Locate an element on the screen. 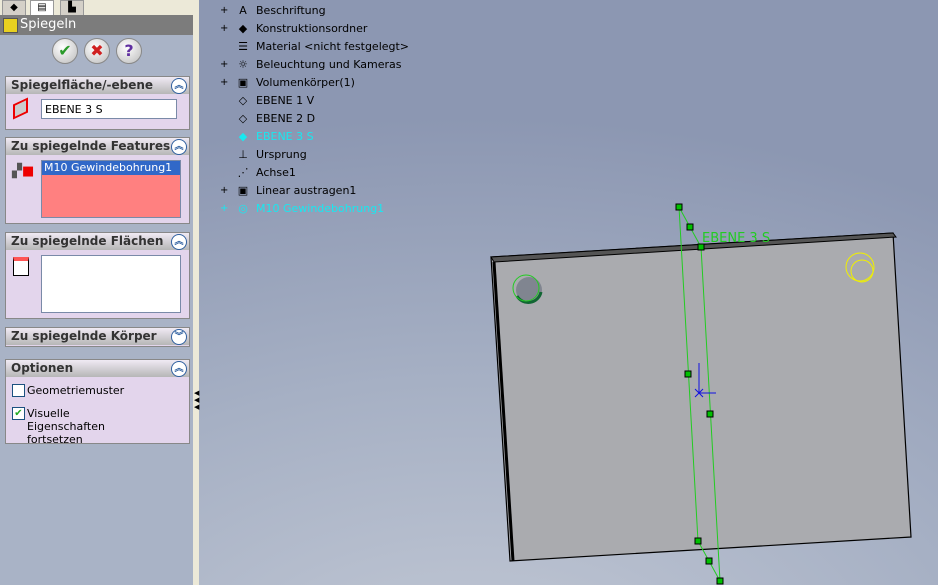 This screenshot has height=585, width=938. tree-item-label: Beschriftung is located at coordinates (291, 10).